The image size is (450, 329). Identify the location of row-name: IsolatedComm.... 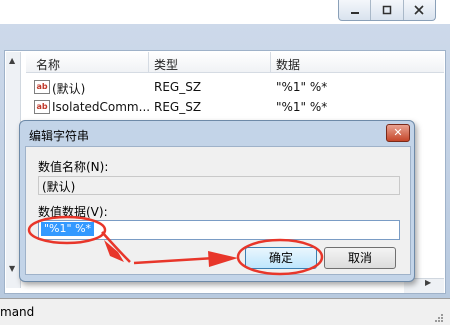
(101, 107).